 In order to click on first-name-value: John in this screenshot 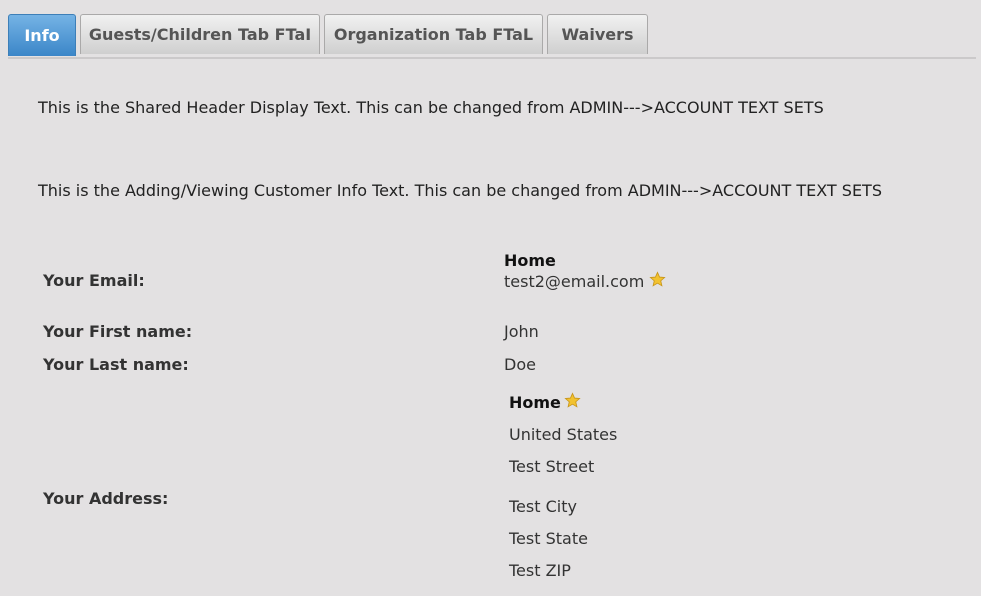, I will do `click(521, 331)`.